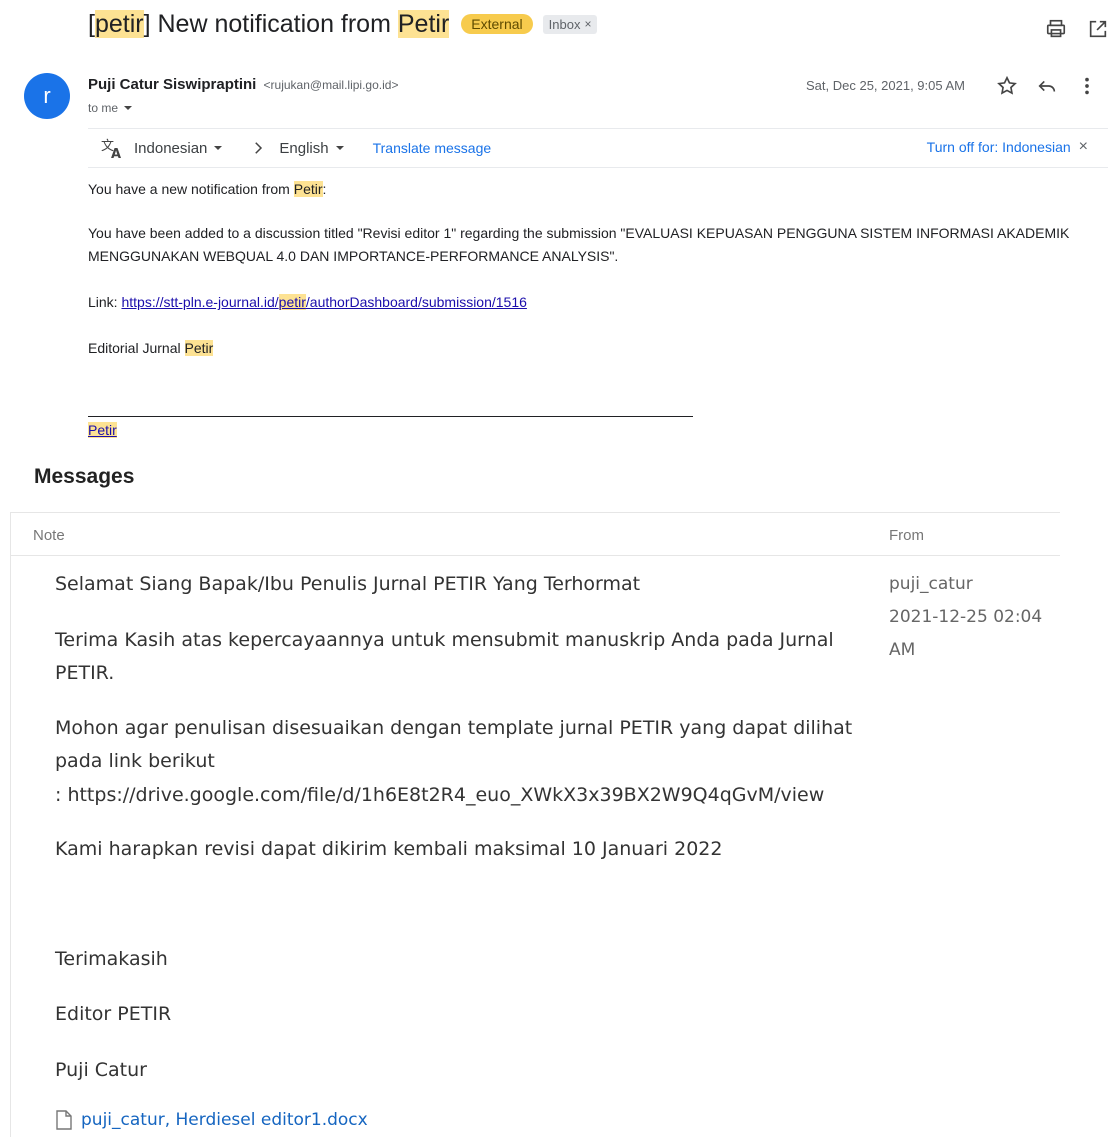 Image resolution: width=1111 pixels, height=1137 pixels. I want to click on svg-text: A, so click(116, 153).